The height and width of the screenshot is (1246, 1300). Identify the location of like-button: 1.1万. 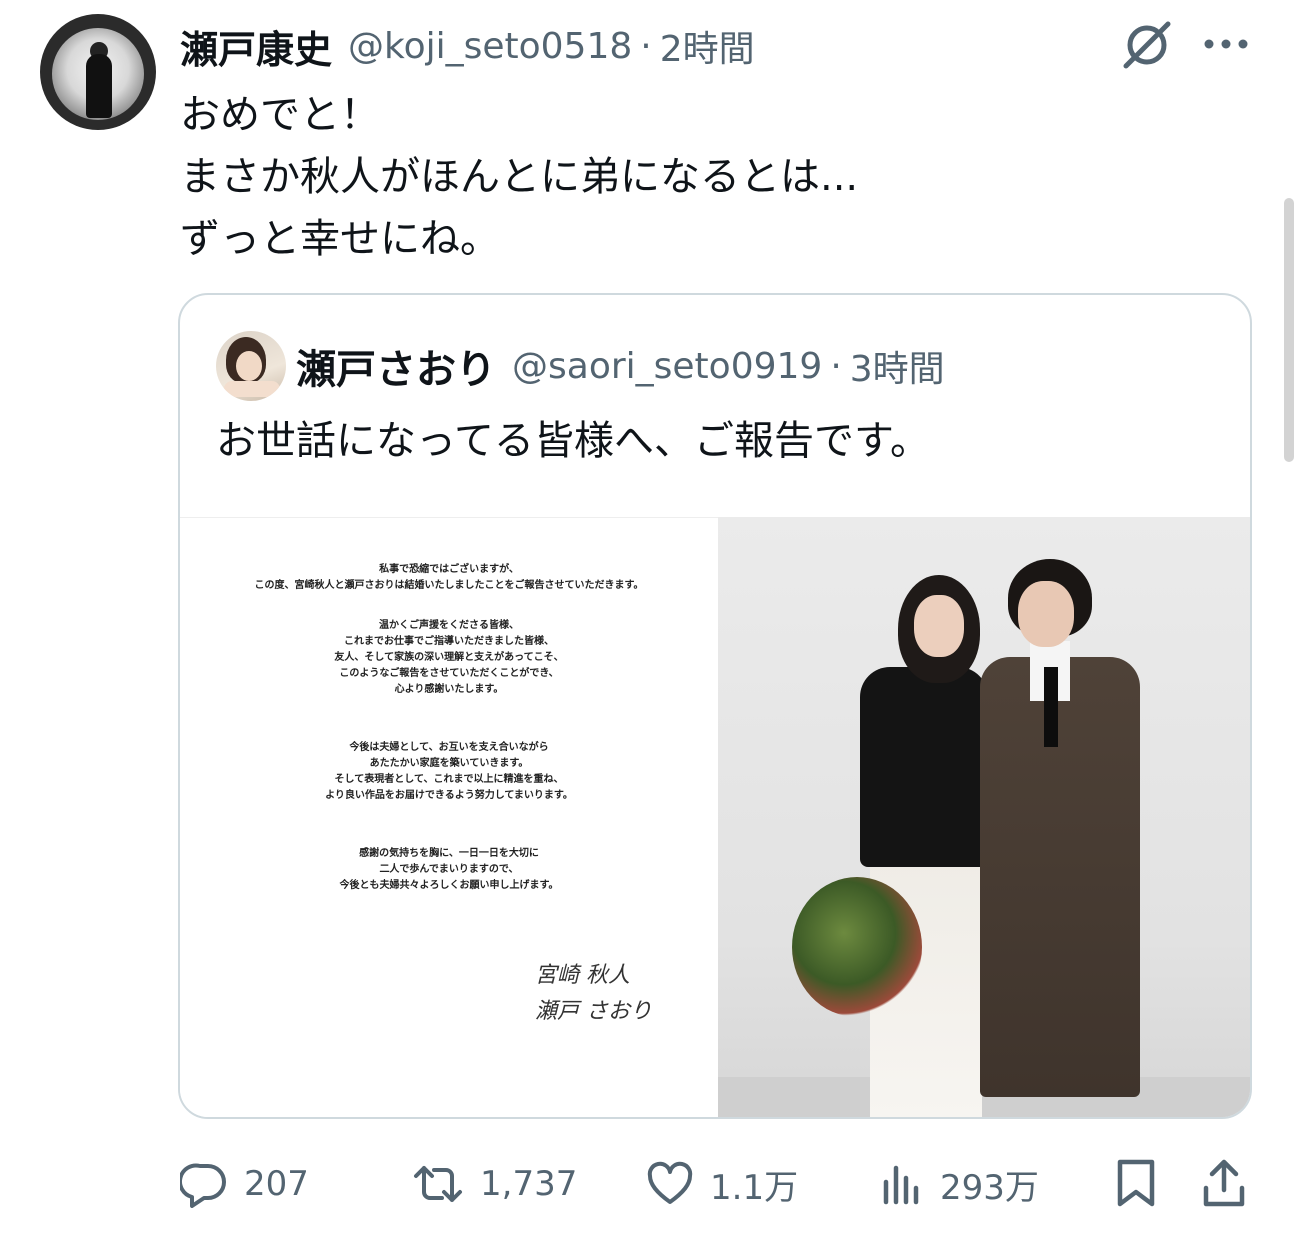
(722, 1184).